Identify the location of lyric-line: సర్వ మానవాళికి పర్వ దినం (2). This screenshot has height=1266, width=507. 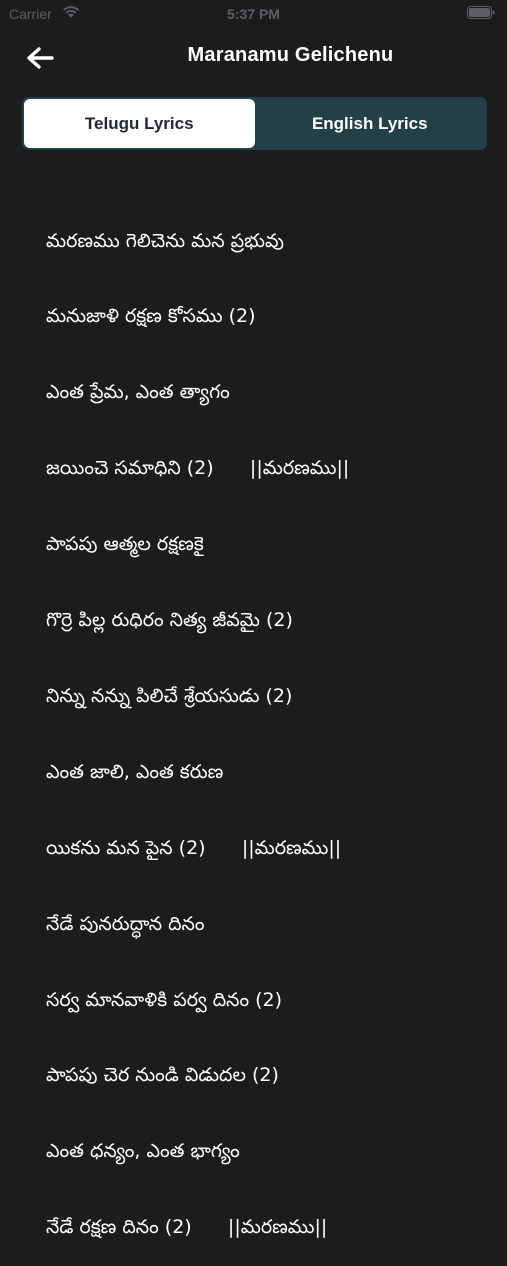
(164, 999).